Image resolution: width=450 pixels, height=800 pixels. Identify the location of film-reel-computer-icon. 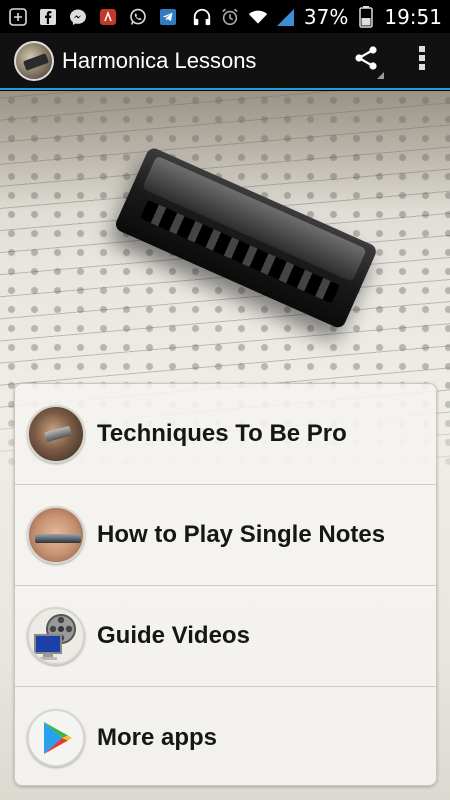
(56, 636).